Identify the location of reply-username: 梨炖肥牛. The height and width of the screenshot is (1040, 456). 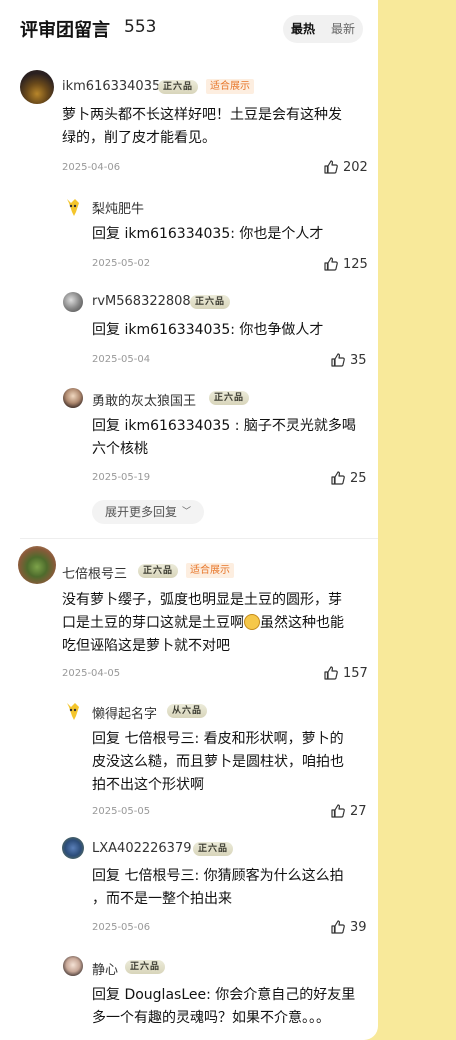
(118, 207).